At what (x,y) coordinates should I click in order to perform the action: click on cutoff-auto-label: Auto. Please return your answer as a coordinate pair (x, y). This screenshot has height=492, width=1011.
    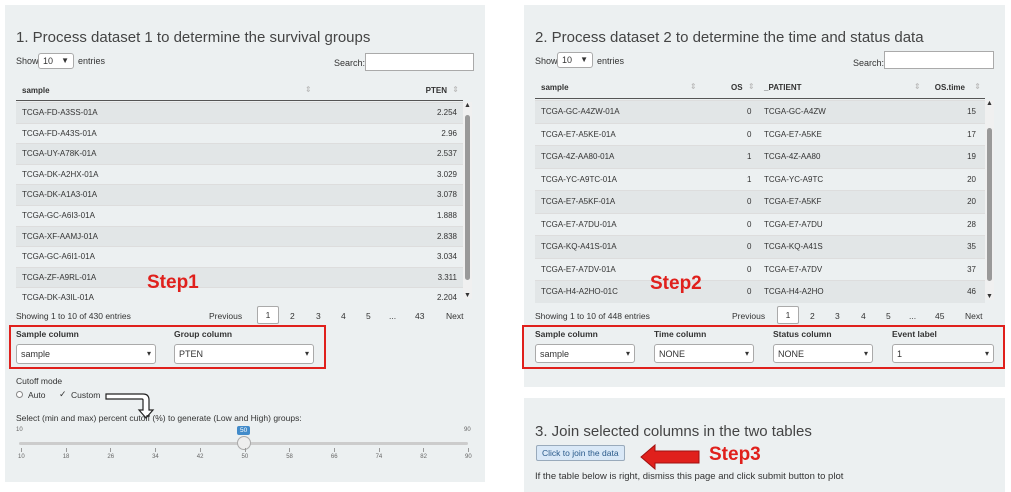
    Looking at the image, I should click on (37, 395).